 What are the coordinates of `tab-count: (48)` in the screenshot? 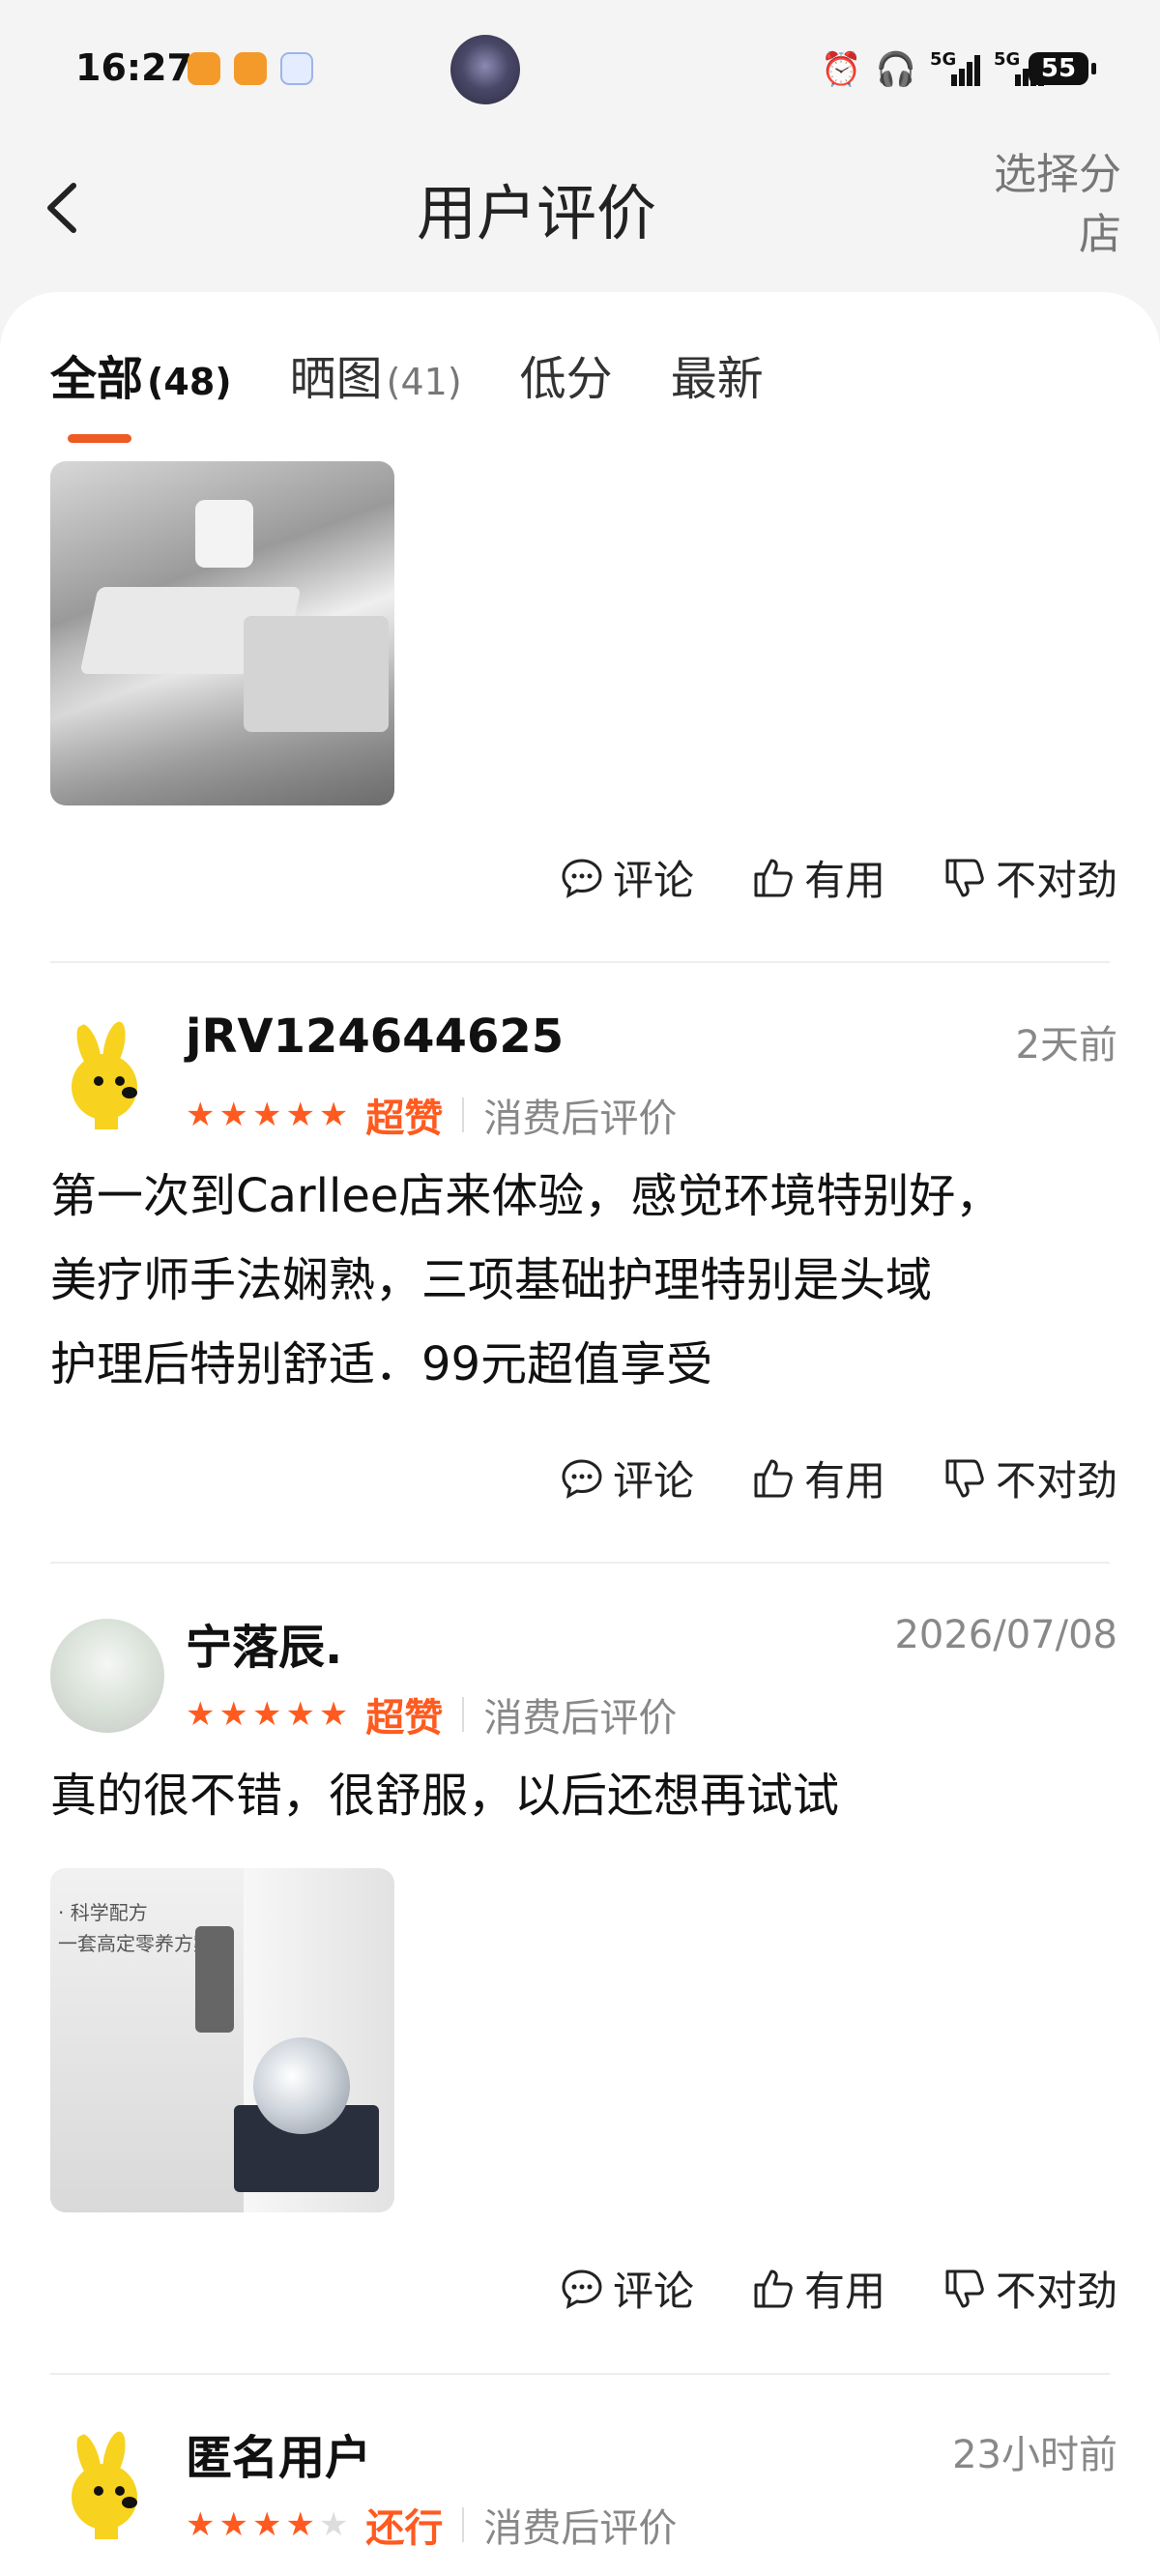 It's located at (189, 382).